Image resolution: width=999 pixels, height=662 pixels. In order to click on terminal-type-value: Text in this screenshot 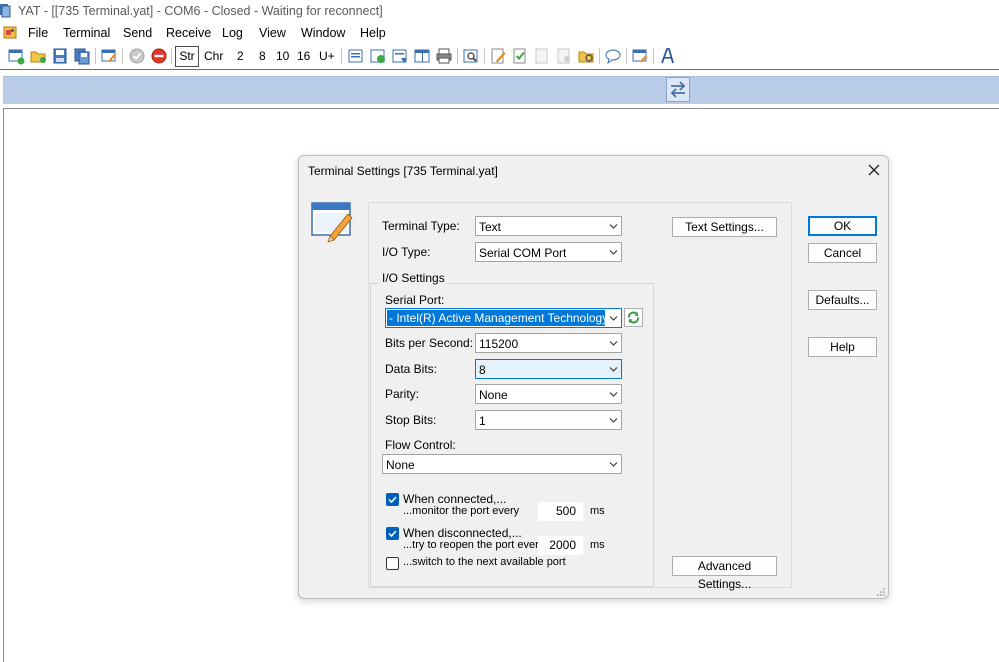, I will do `click(490, 227)`.